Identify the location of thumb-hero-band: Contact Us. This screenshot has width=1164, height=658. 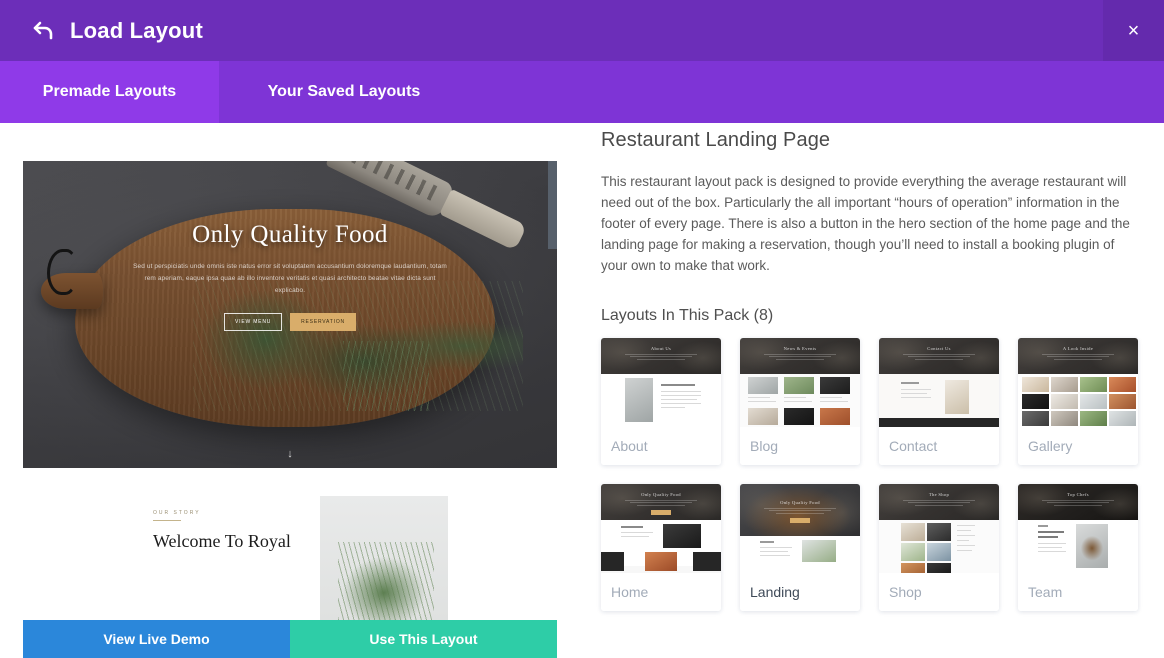
(939, 355).